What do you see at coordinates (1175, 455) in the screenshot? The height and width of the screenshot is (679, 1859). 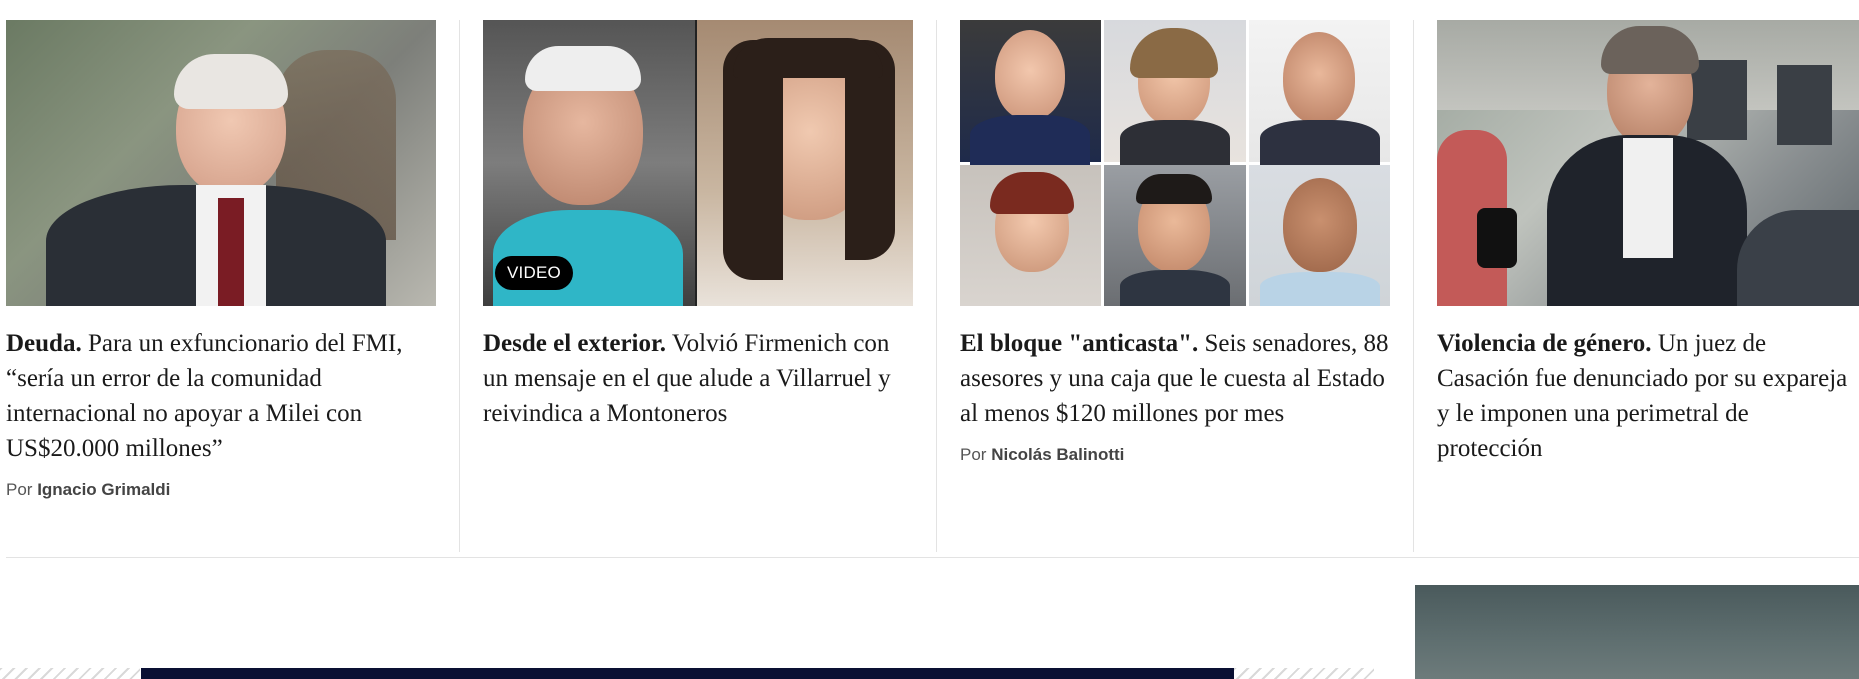 I see `byline: Por Nicolás Balinotti` at bounding box center [1175, 455].